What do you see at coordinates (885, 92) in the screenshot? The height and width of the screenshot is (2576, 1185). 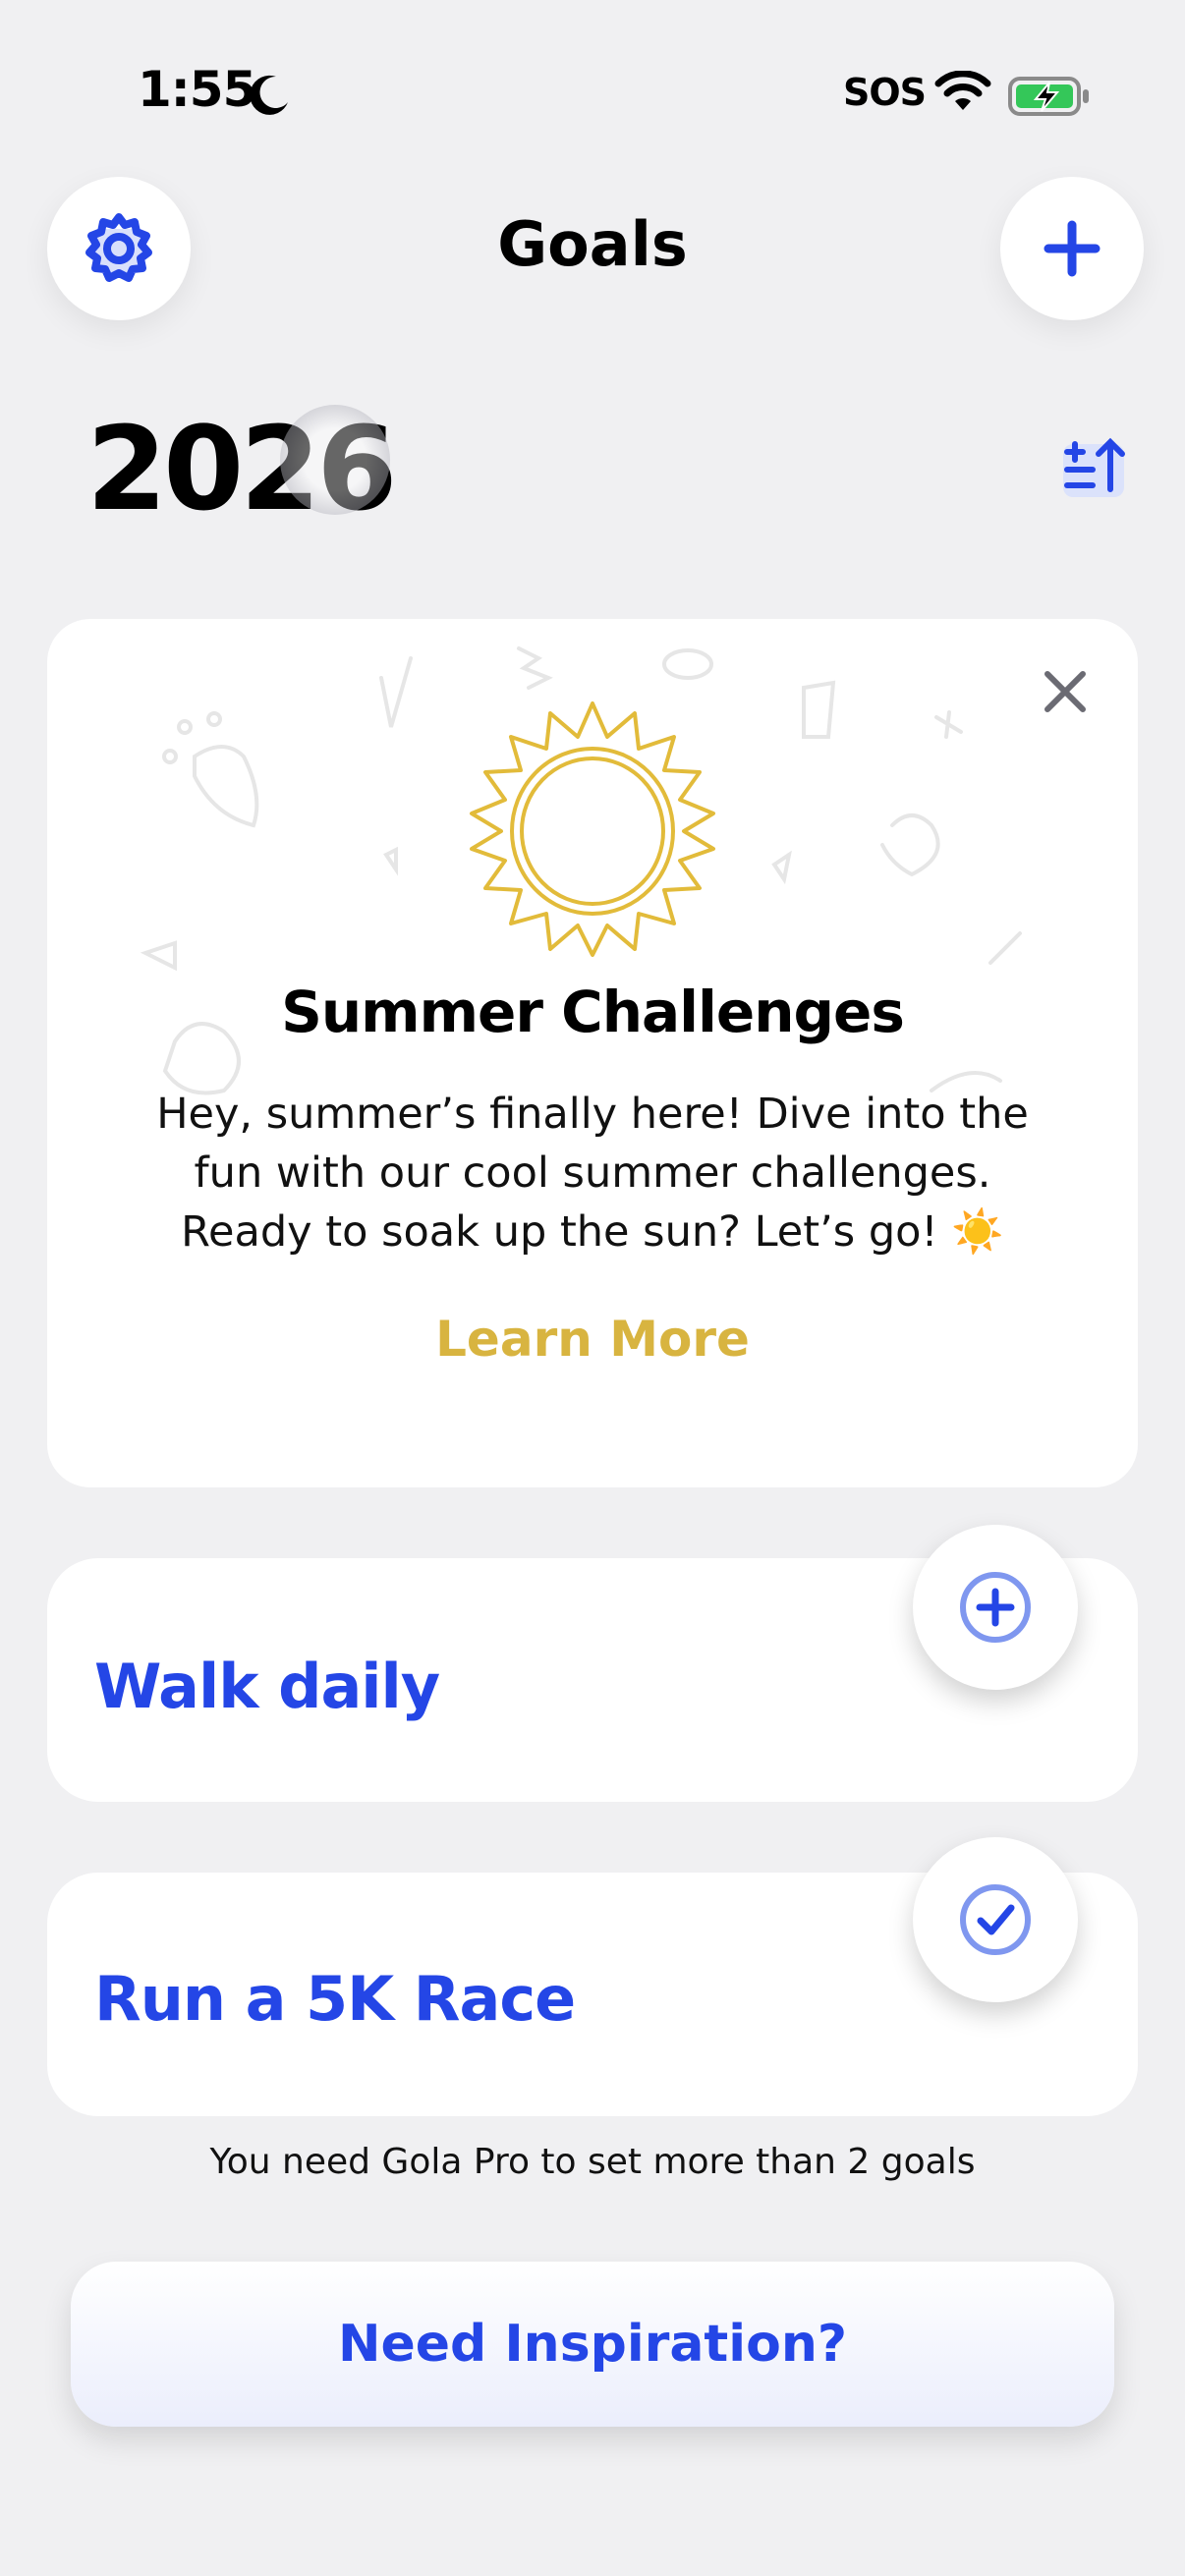 I see `carrier-label: SOS` at bounding box center [885, 92].